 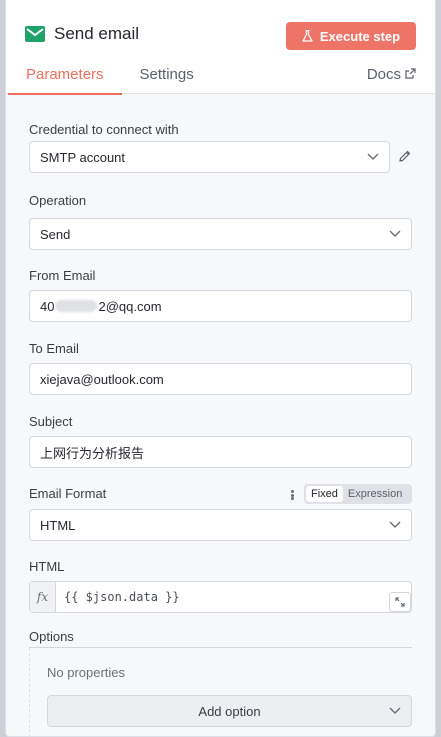 I want to click on to-email-value: xiejava@outlook.com, so click(x=102, y=379).